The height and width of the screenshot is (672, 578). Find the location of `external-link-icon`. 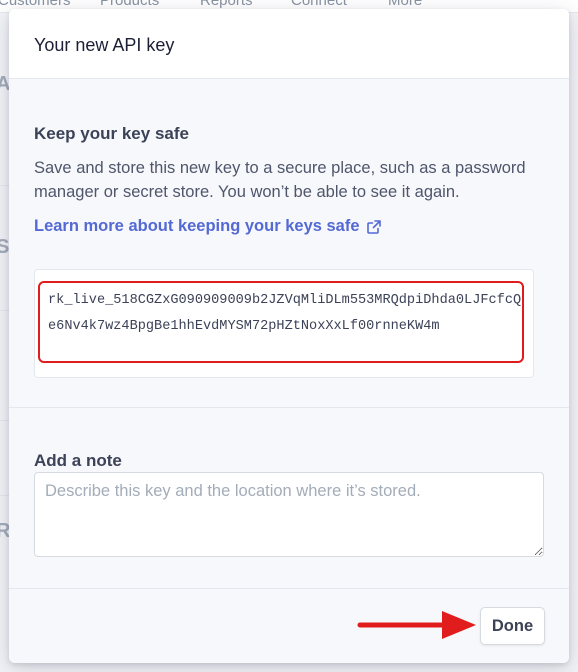

external-link-icon is located at coordinates (373, 226).